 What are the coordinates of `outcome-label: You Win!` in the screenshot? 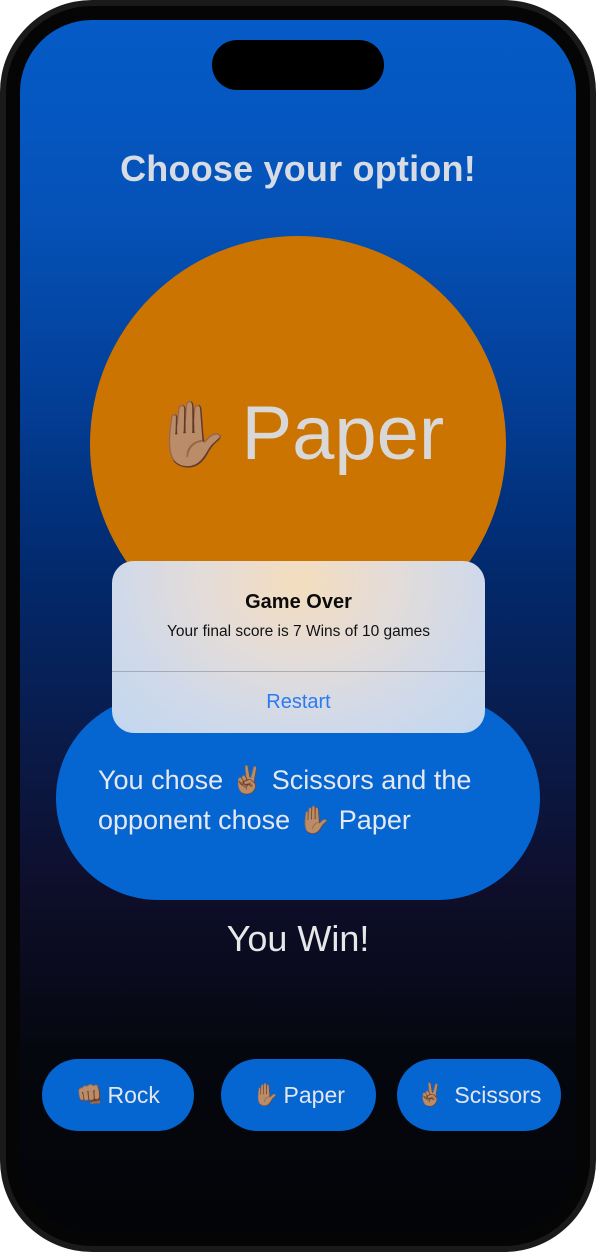 It's located at (298, 938).